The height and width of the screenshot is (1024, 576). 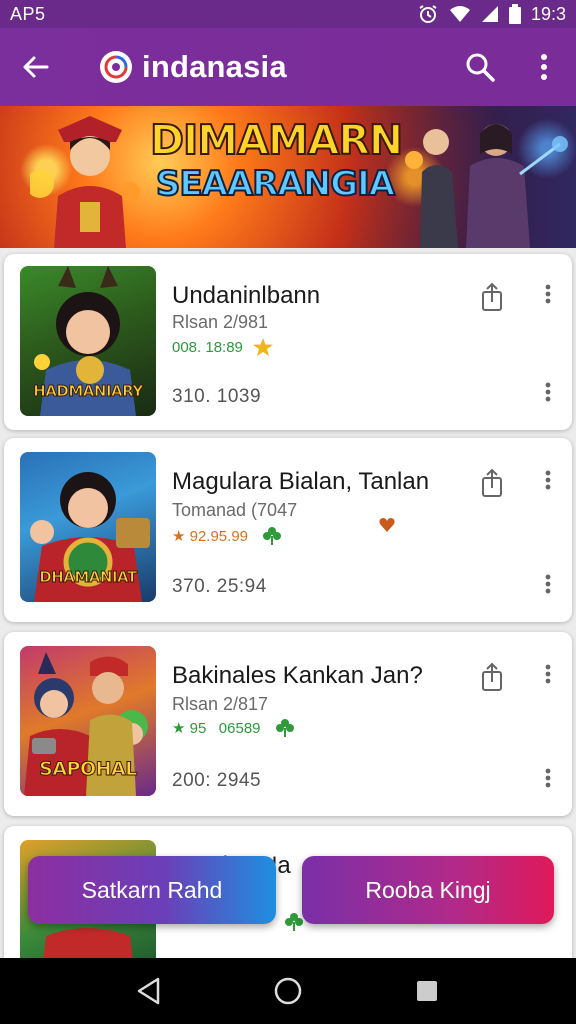 I want to click on back-arrow-icon, so click(x=36, y=67).